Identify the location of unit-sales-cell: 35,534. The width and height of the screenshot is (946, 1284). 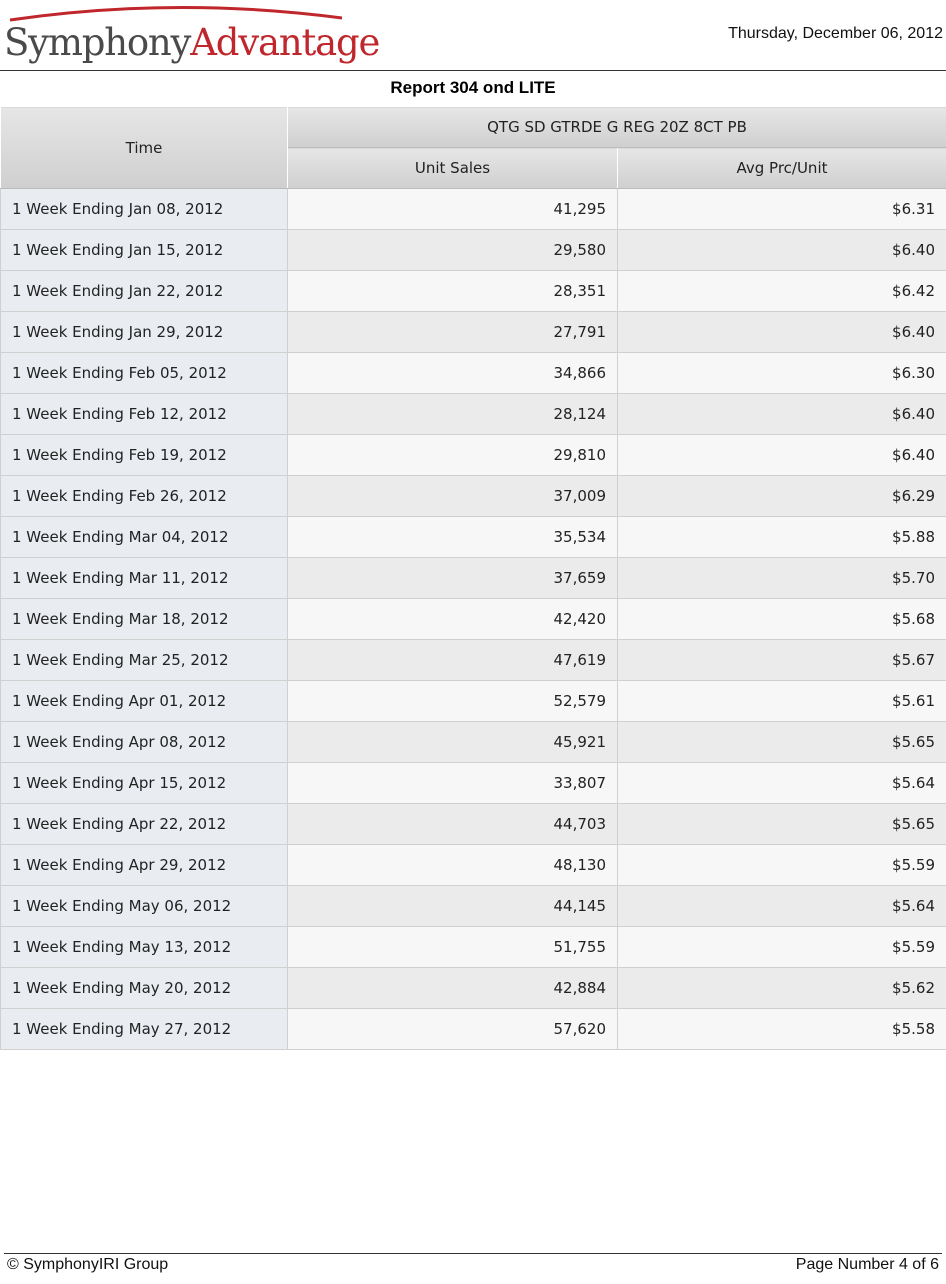
(452, 537).